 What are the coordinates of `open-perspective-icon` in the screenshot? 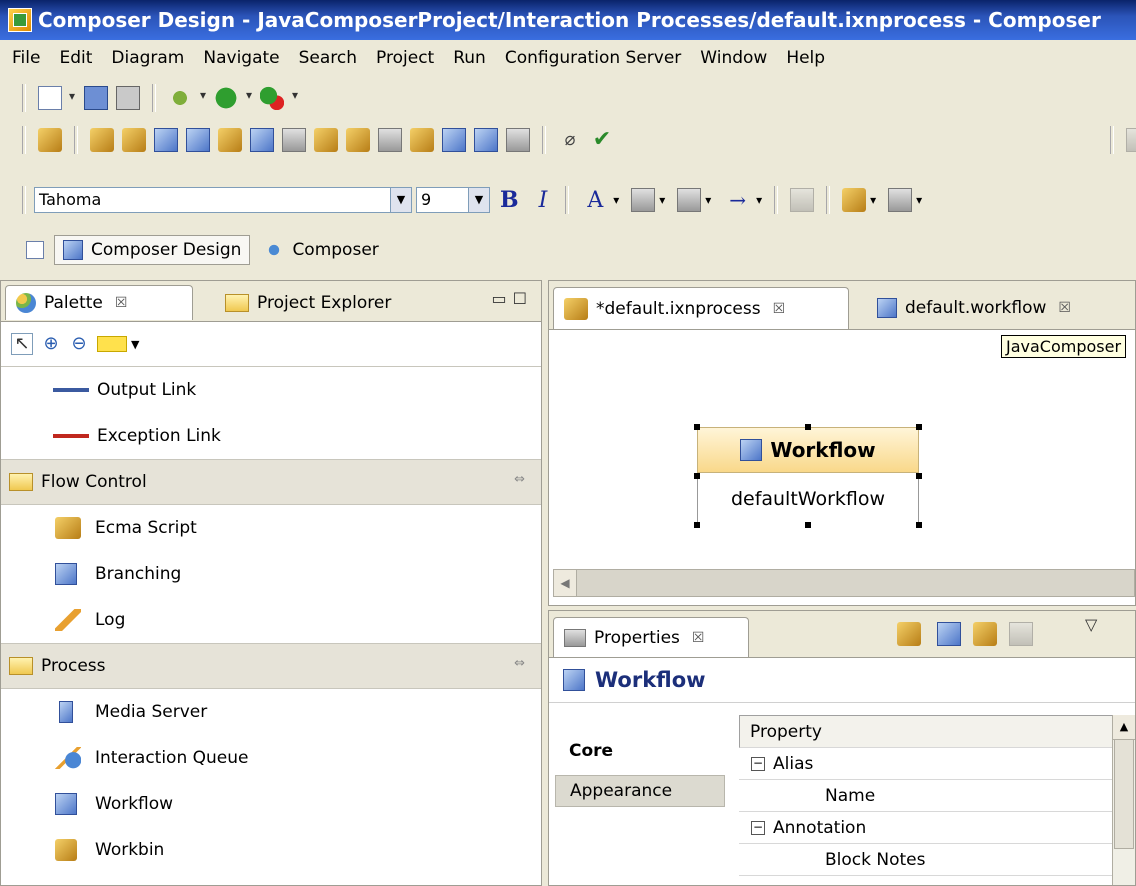 It's located at (35, 250).